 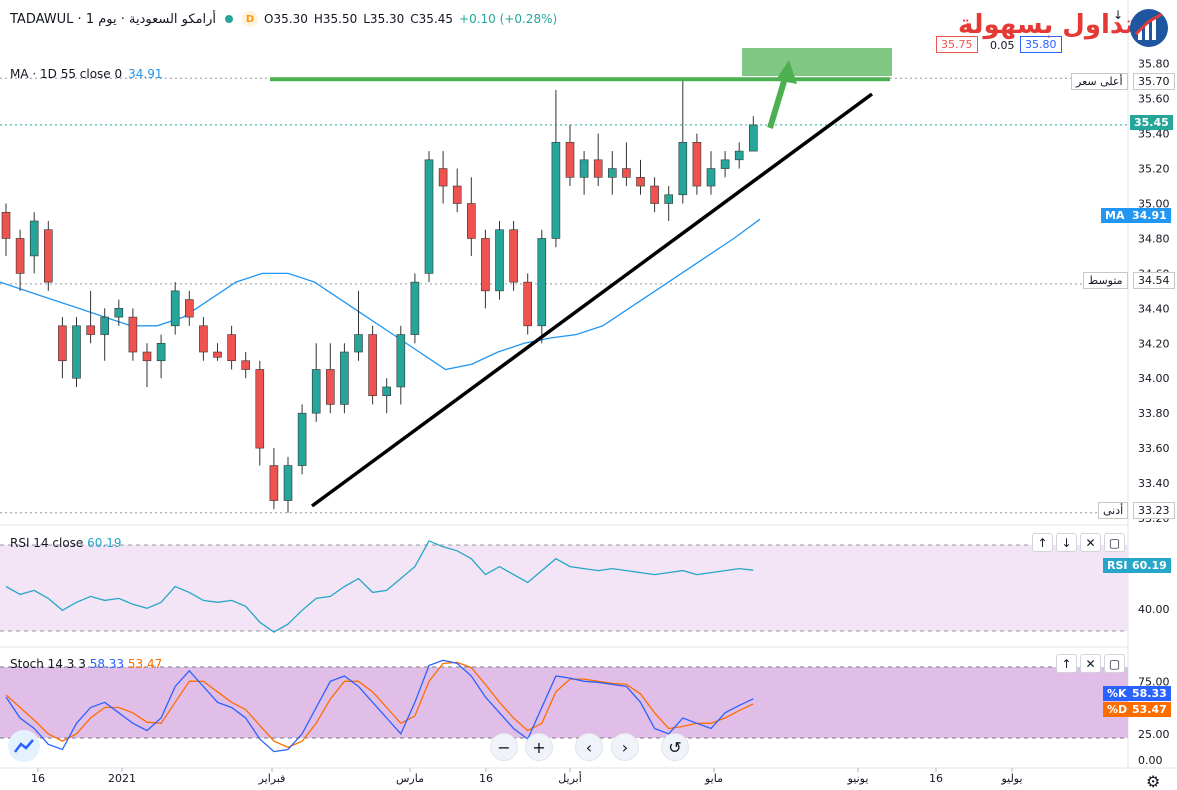 What do you see at coordinates (817, 62) in the screenshot?
I see `resistance-zone` at bounding box center [817, 62].